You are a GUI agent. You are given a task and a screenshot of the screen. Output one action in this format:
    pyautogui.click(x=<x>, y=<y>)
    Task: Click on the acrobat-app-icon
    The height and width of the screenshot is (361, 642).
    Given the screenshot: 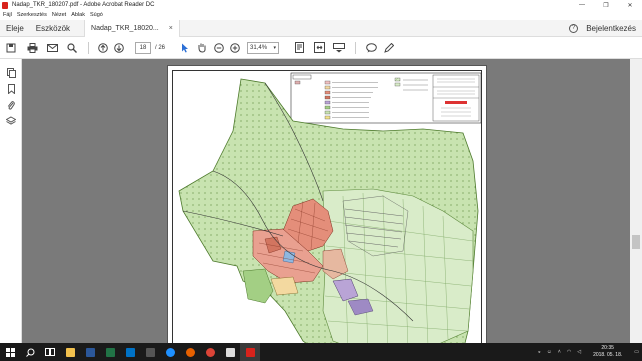 What is the action you would take?
    pyautogui.click(x=5, y=5)
    